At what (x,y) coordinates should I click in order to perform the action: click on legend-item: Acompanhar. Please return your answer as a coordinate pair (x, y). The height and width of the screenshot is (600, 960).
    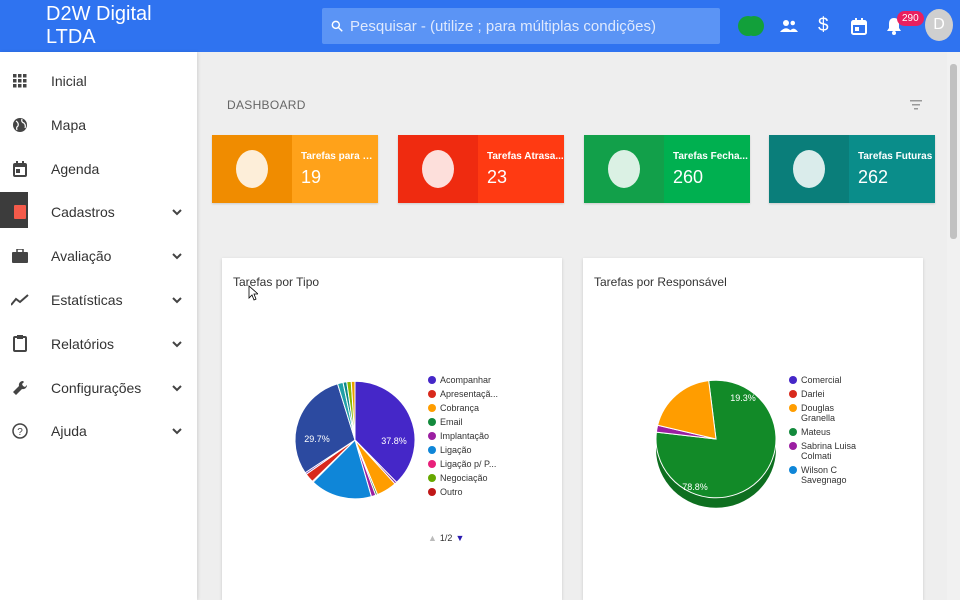
    Looking at the image, I should click on (463, 380).